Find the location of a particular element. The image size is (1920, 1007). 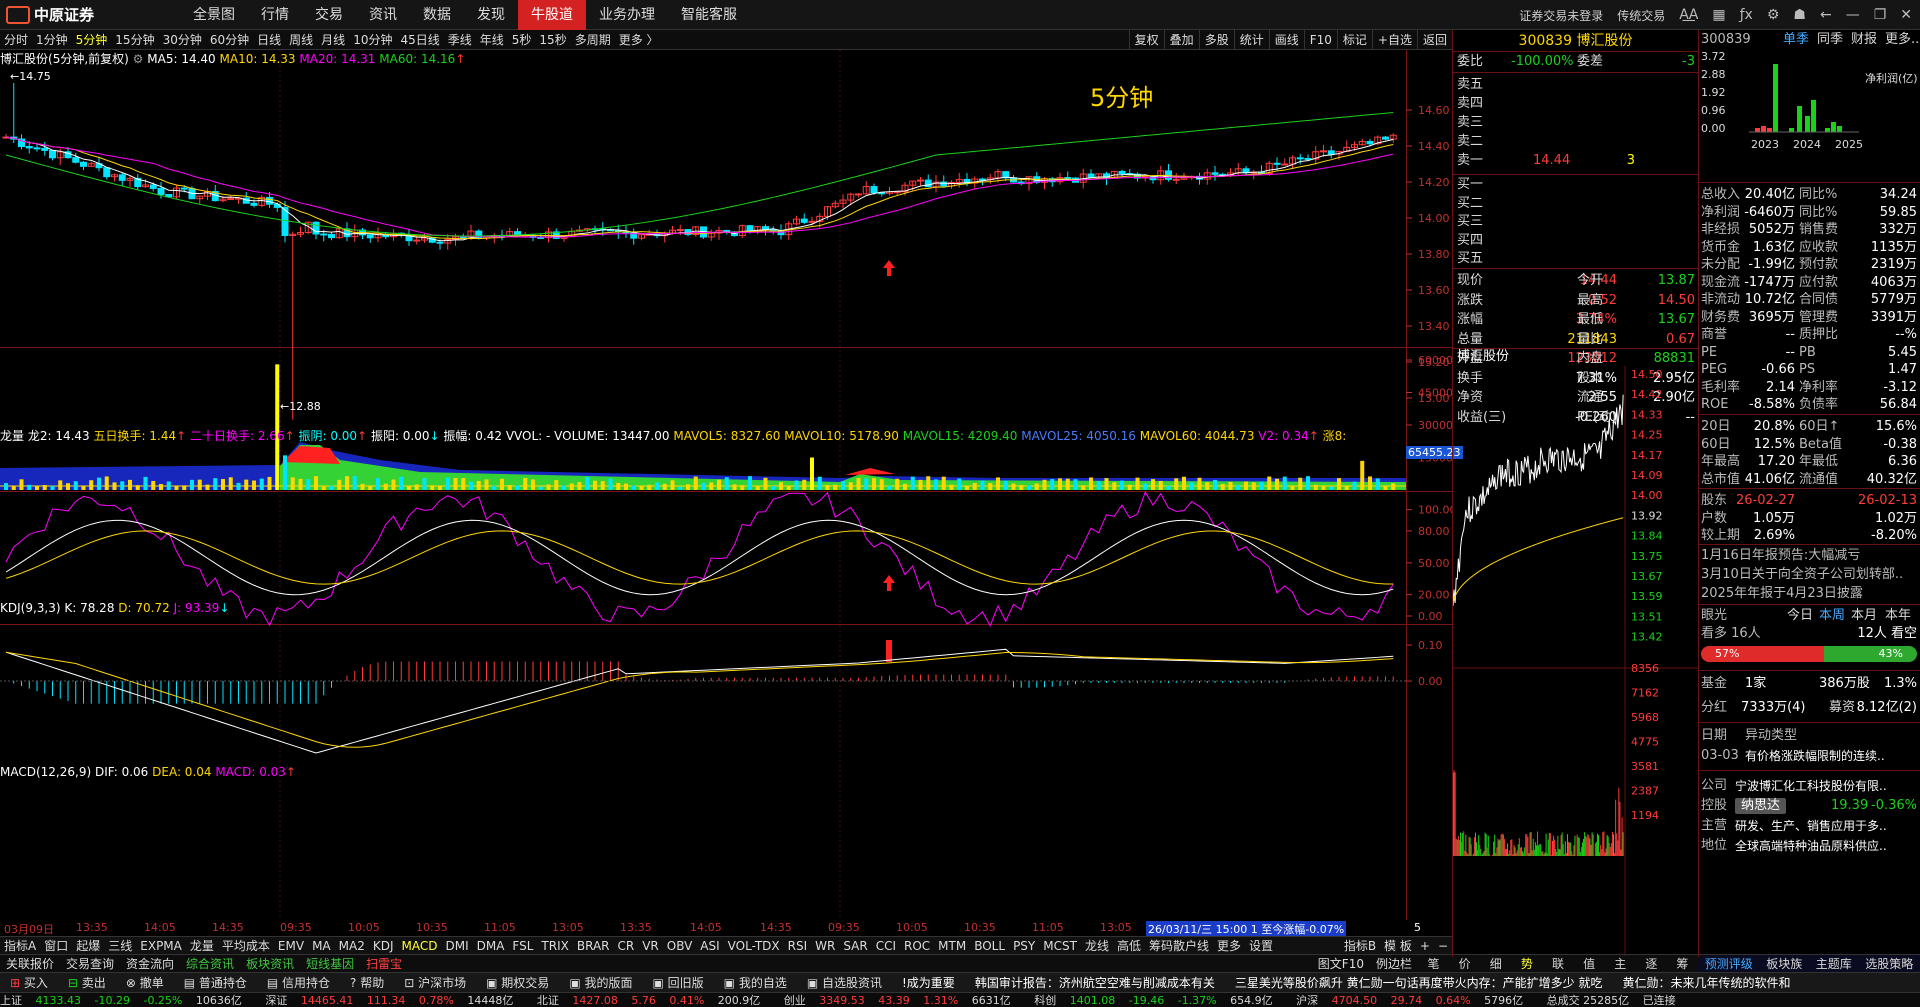

tool-fuquan: 复权 is located at coordinates (1146, 40).